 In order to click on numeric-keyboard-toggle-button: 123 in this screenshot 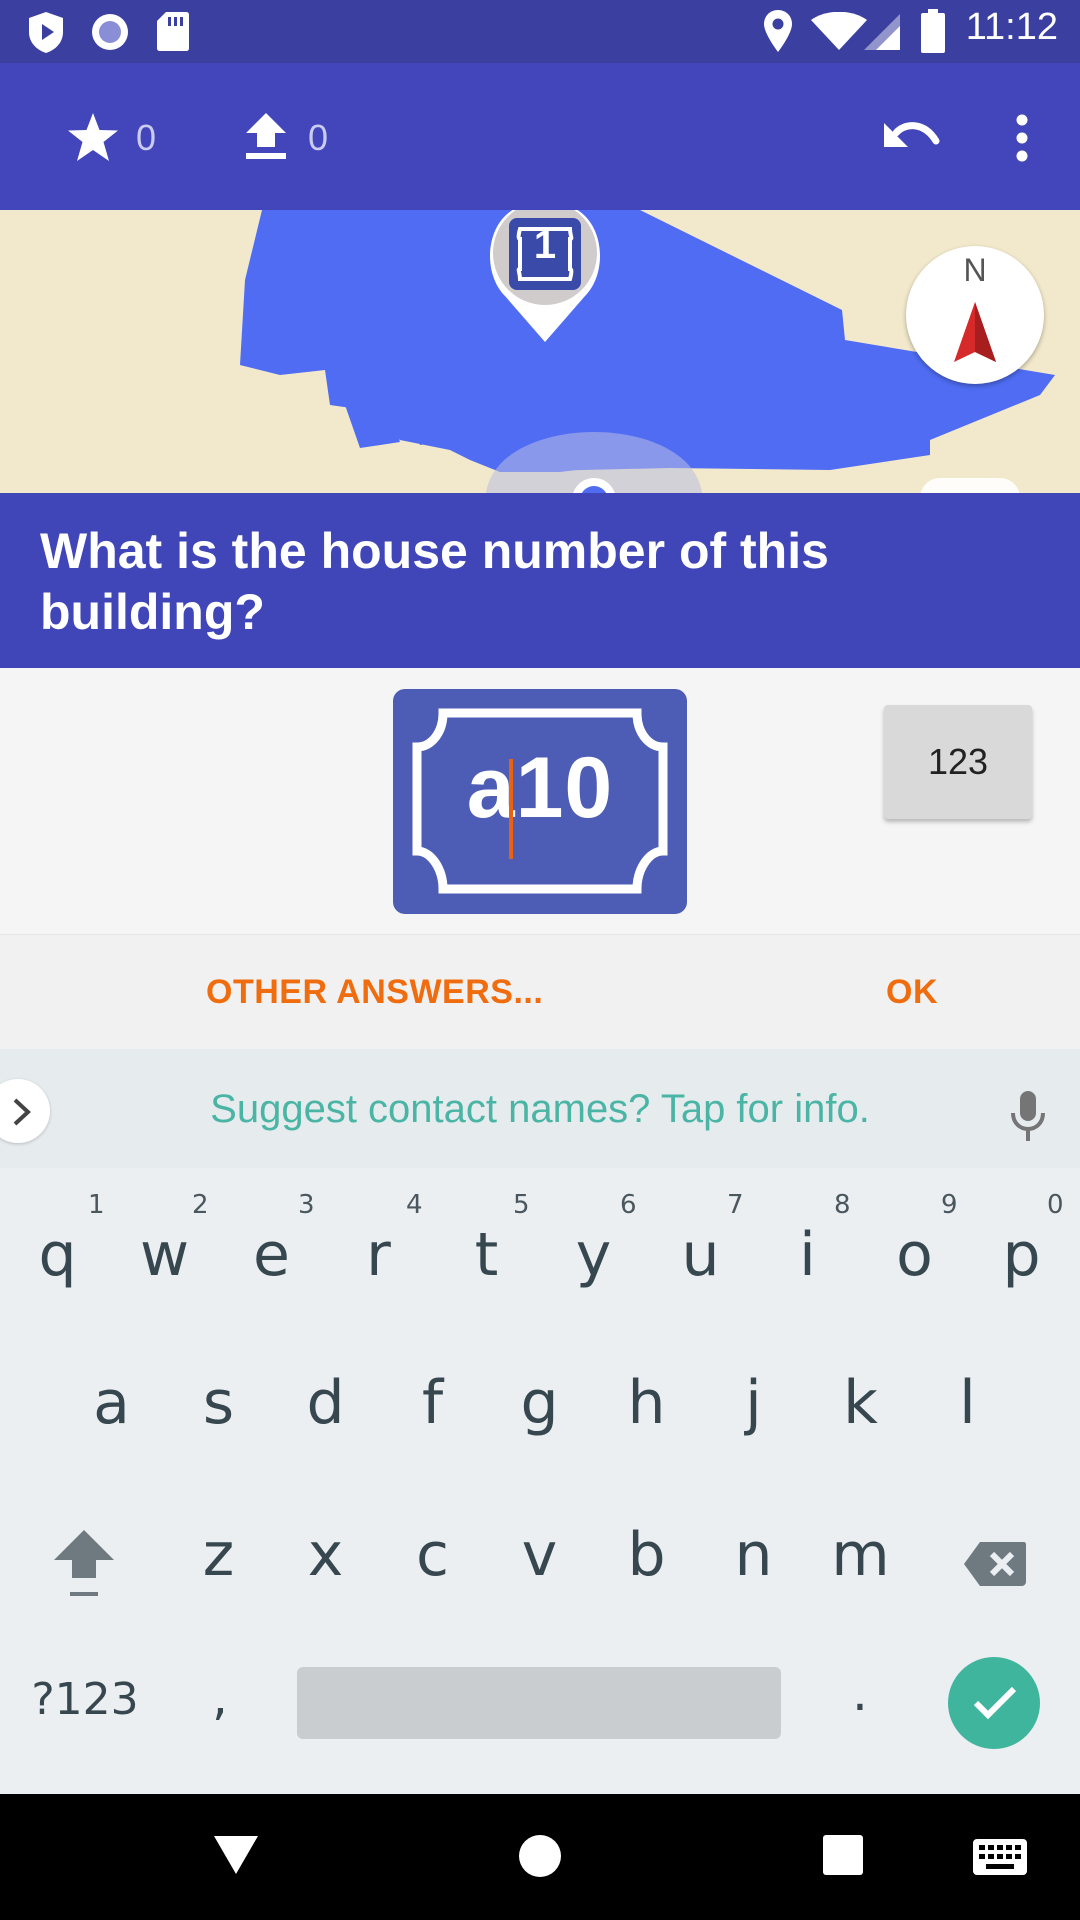, I will do `click(958, 762)`.